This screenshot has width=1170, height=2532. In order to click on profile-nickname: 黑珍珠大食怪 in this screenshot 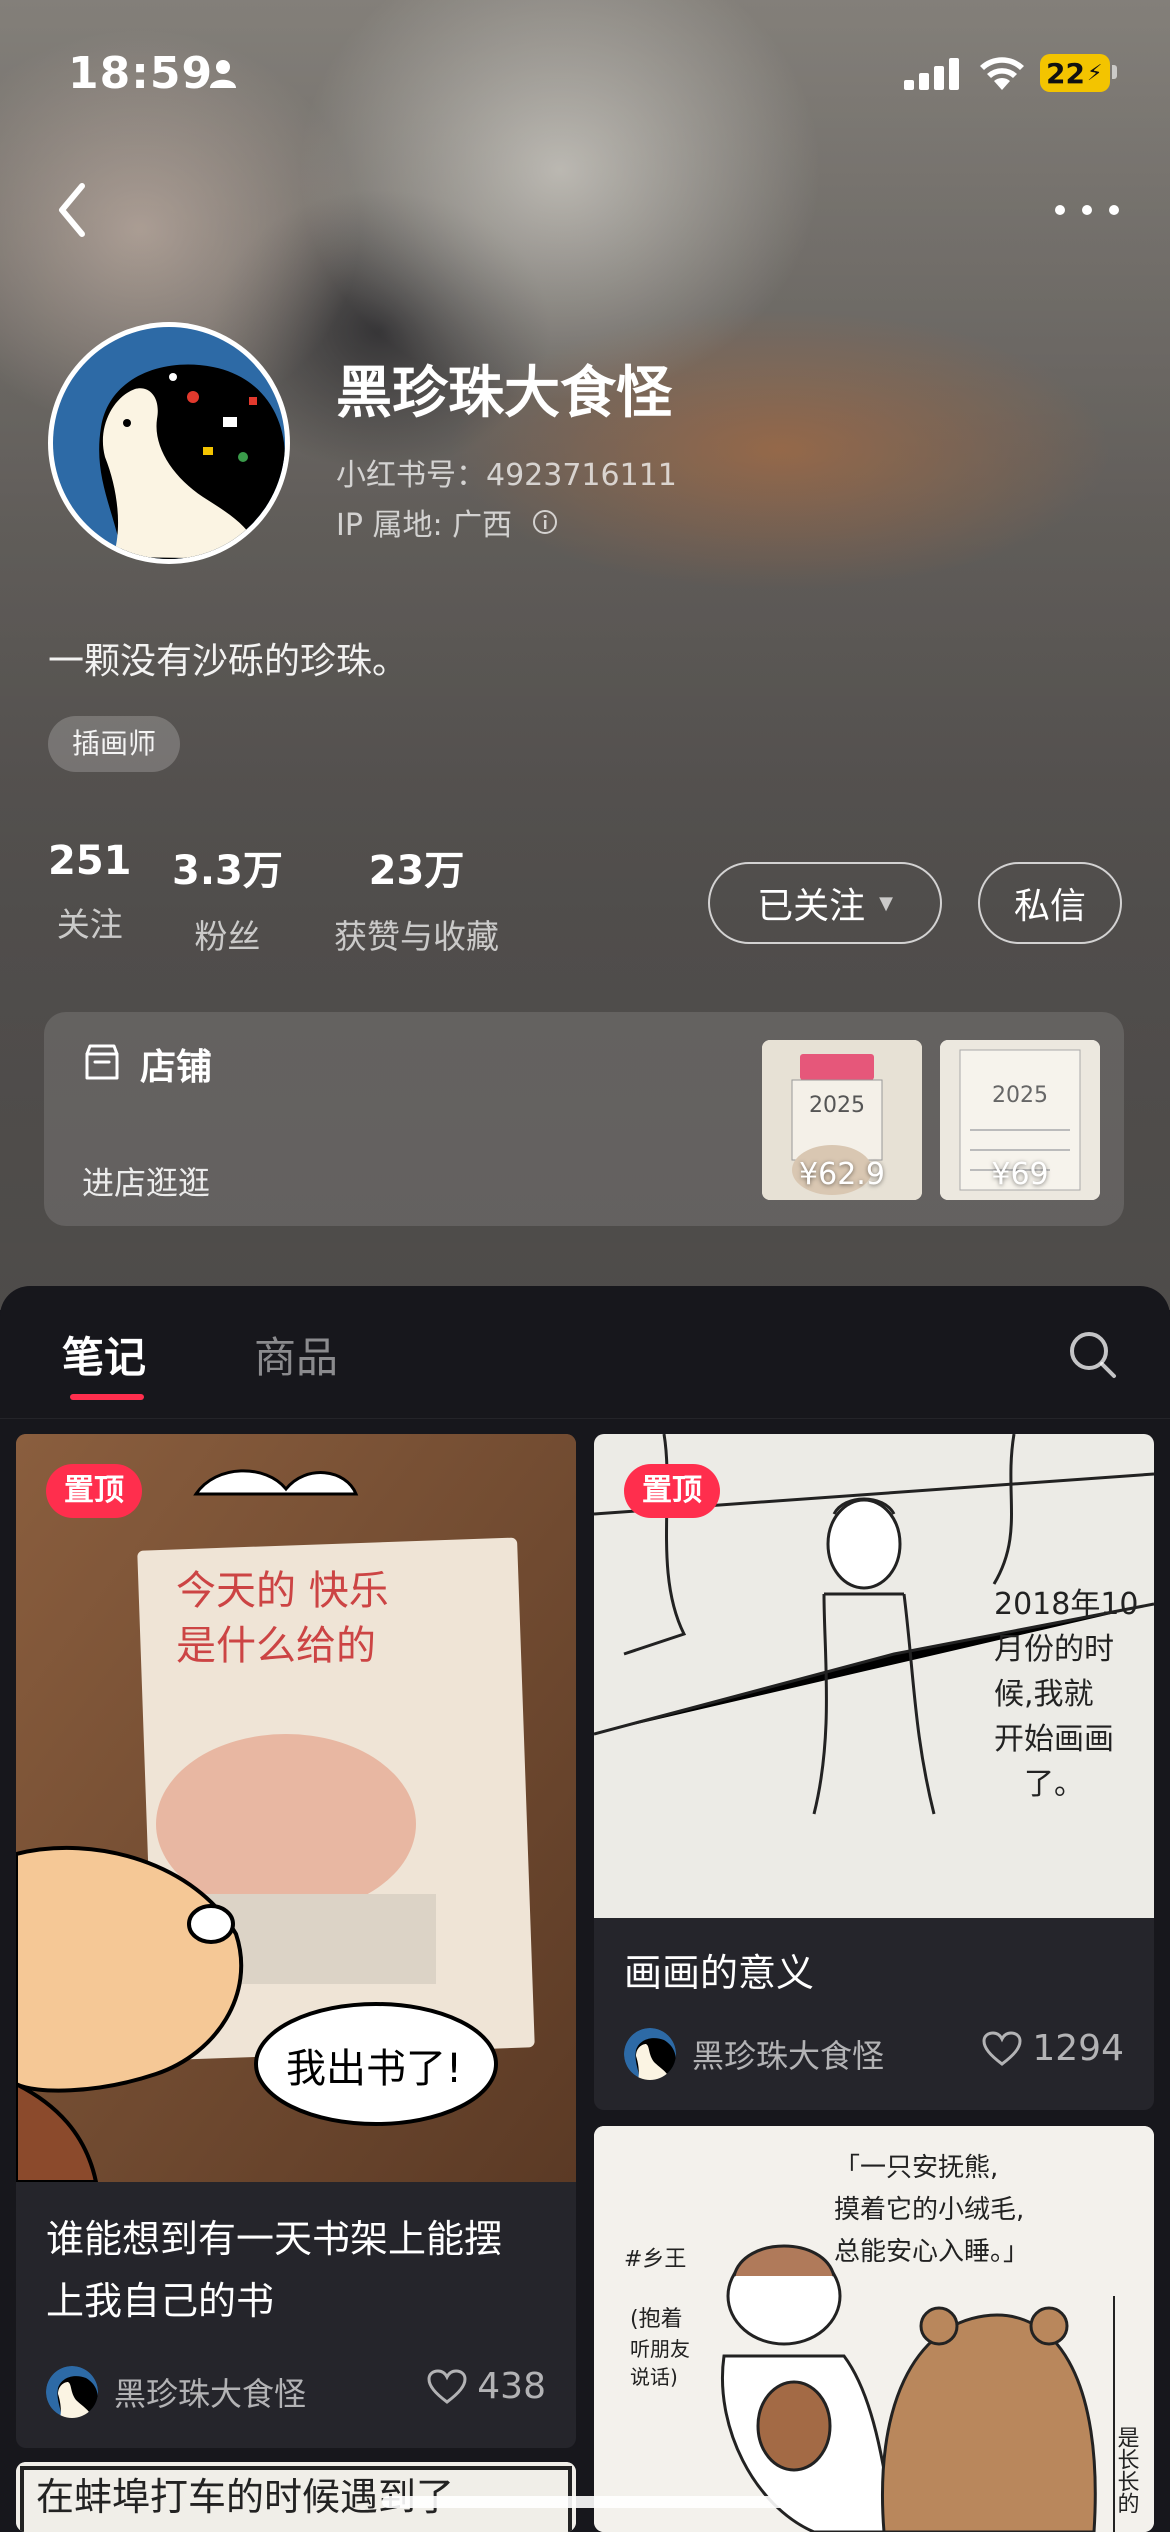, I will do `click(504, 393)`.